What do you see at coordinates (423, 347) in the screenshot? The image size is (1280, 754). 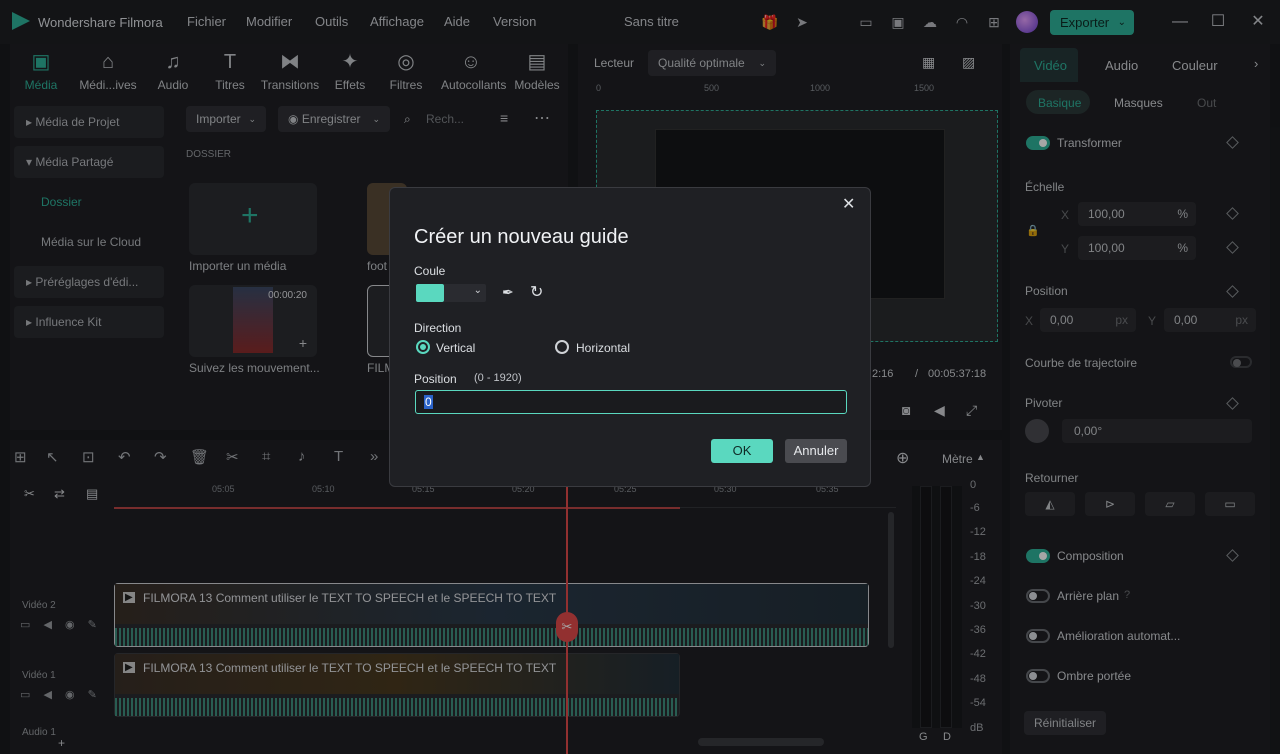 I see `radio-vertical` at bounding box center [423, 347].